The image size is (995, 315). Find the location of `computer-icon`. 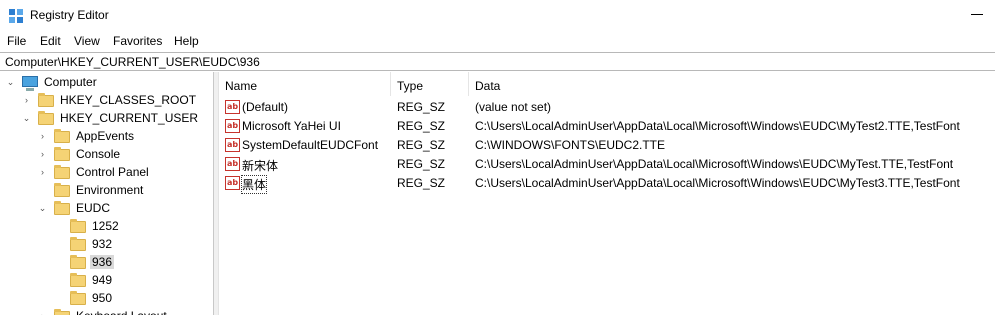

computer-icon is located at coordinates (30, 83).